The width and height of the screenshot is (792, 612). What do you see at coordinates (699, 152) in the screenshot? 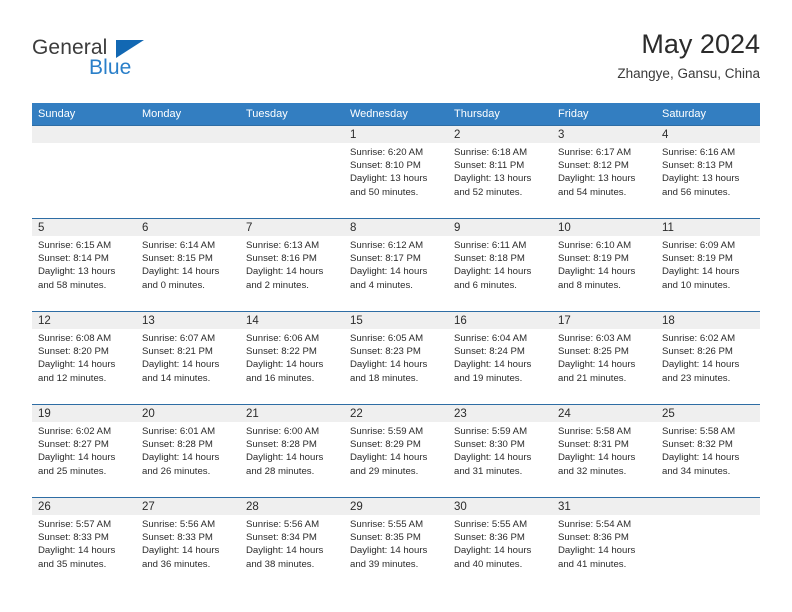
I see `sunrise-line: Sunrise: 6:16 AM` at bounding box center [699, 152].